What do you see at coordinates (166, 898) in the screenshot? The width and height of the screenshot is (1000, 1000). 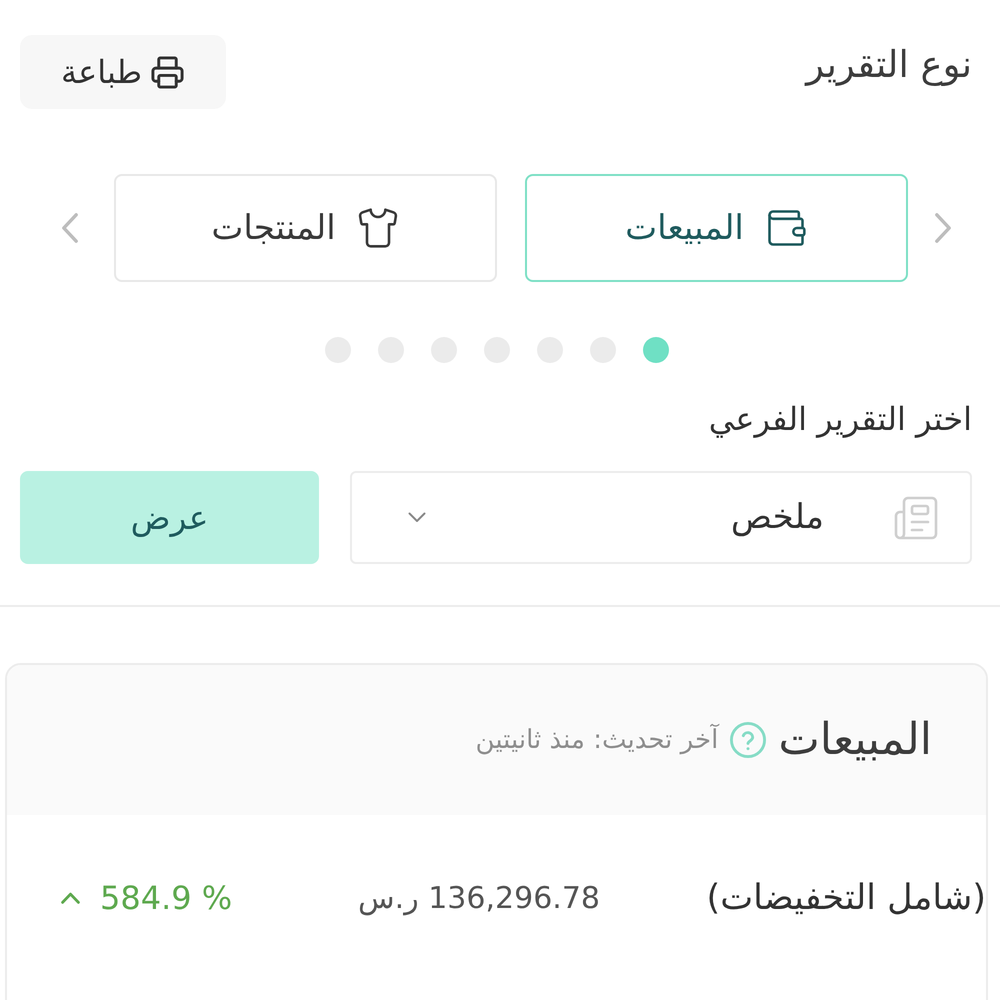 I see `change-percent: 584.9 %` at bounding box center [166, 898].